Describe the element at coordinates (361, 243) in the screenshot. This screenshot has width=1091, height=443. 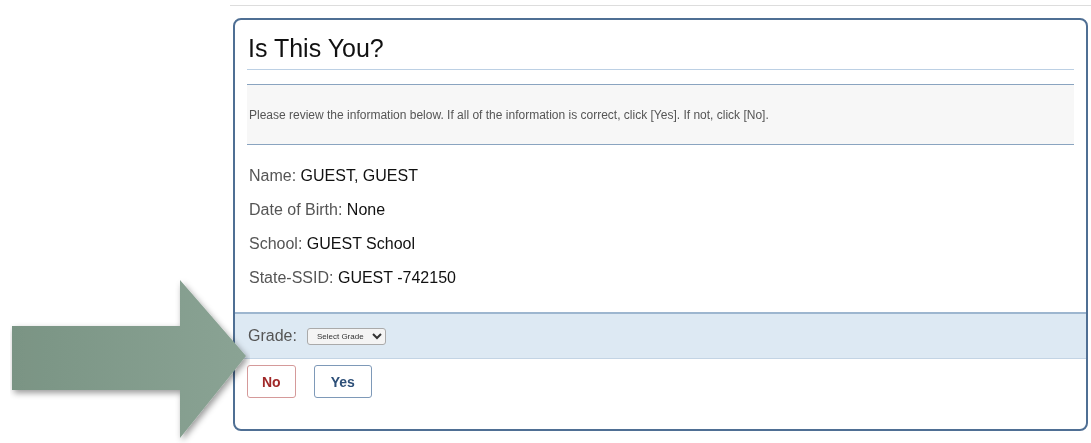
I see `field-value: GUEST School` at that location.